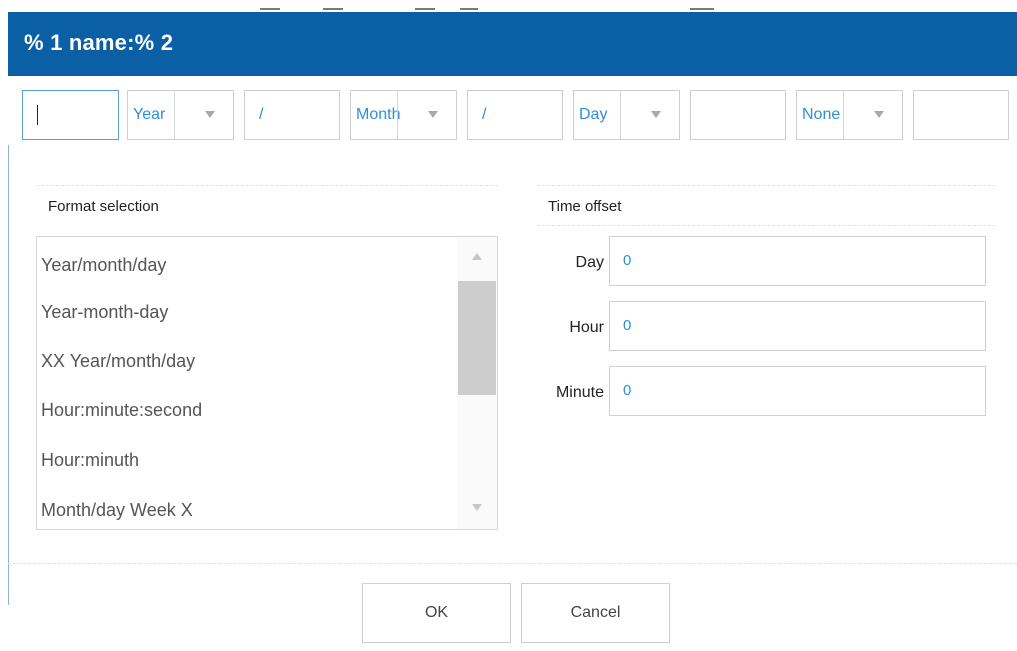  Describe the element at coordinates (595, 613) in the screenshot. I see `cancel-button: Cancel` at that location.